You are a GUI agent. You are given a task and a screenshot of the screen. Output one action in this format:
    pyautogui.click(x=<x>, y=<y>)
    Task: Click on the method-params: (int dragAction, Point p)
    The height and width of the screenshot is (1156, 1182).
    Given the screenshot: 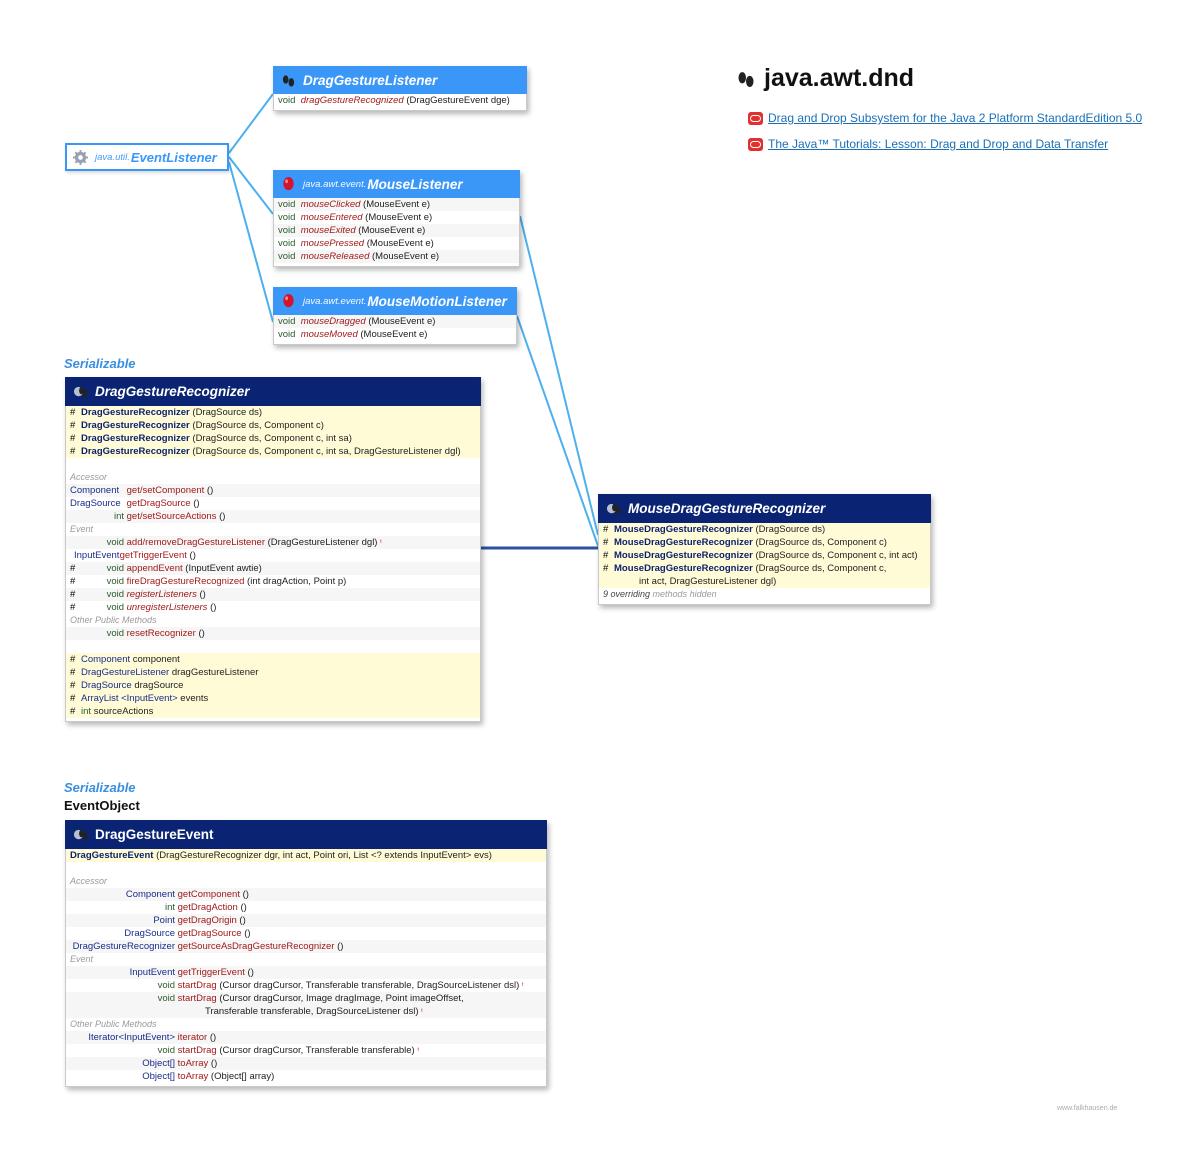 What is the action you would take?
    pyautogui.click(x=297, y=581)
    